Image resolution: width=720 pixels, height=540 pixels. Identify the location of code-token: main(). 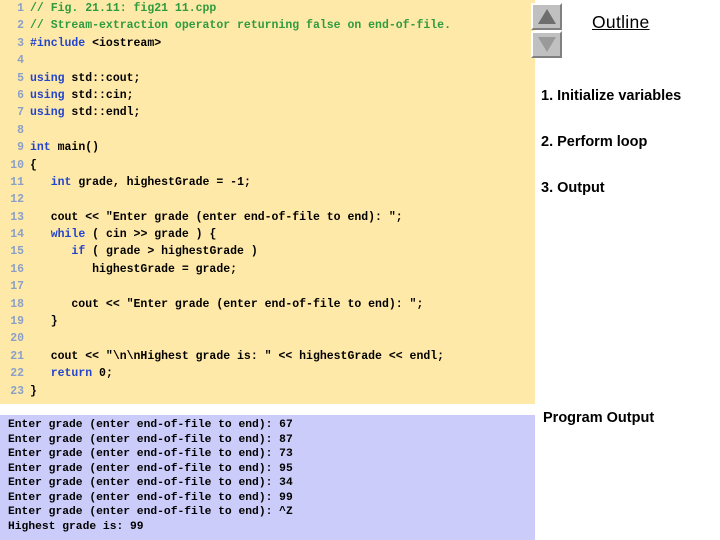
(75, 148).